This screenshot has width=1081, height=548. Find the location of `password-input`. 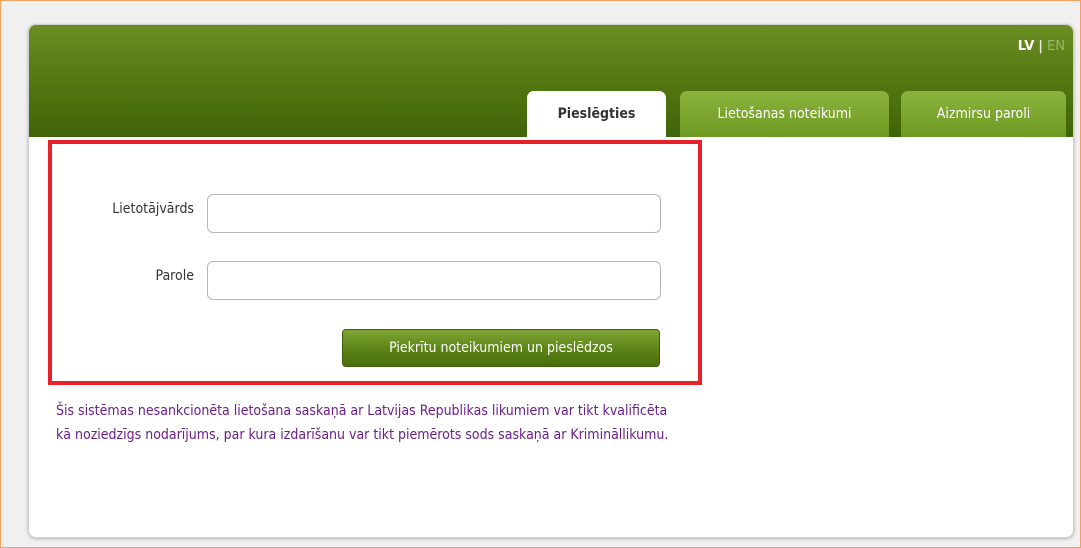

password-input is located at coordinates (434, 280).